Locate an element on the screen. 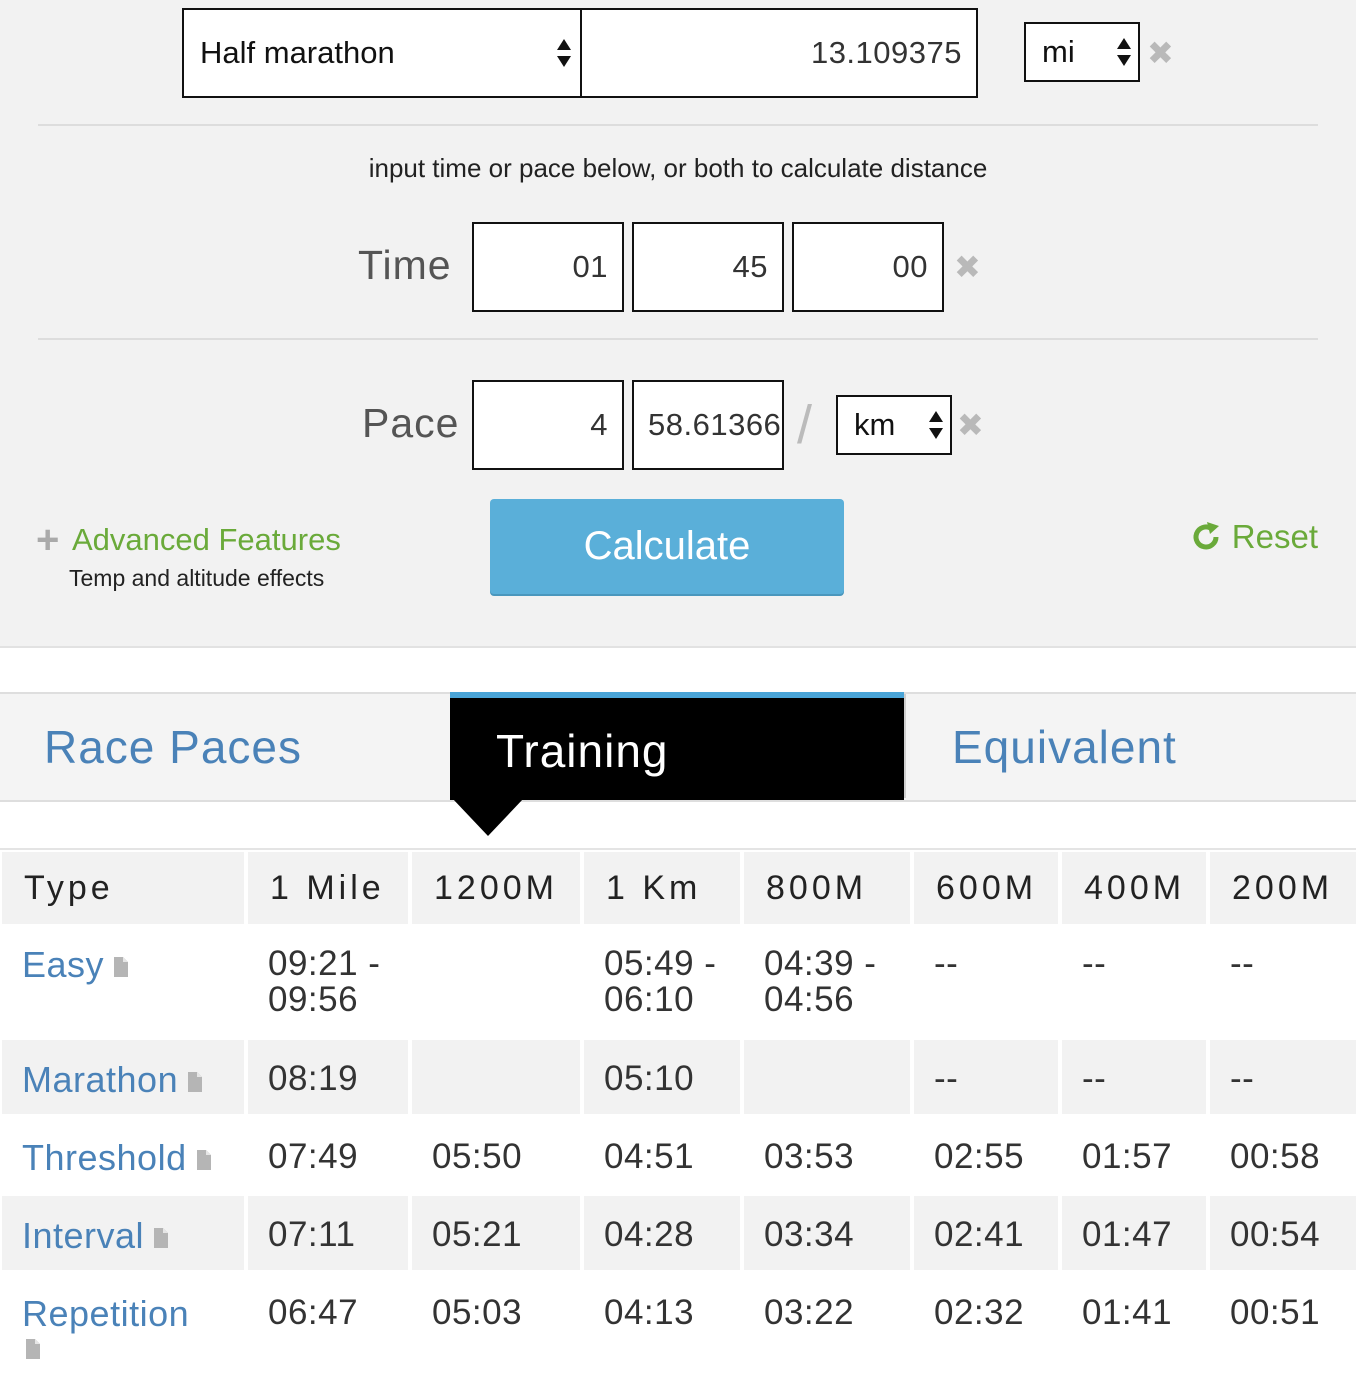  pace-cell: 00:58 is located at coordinates (1283, 1155).